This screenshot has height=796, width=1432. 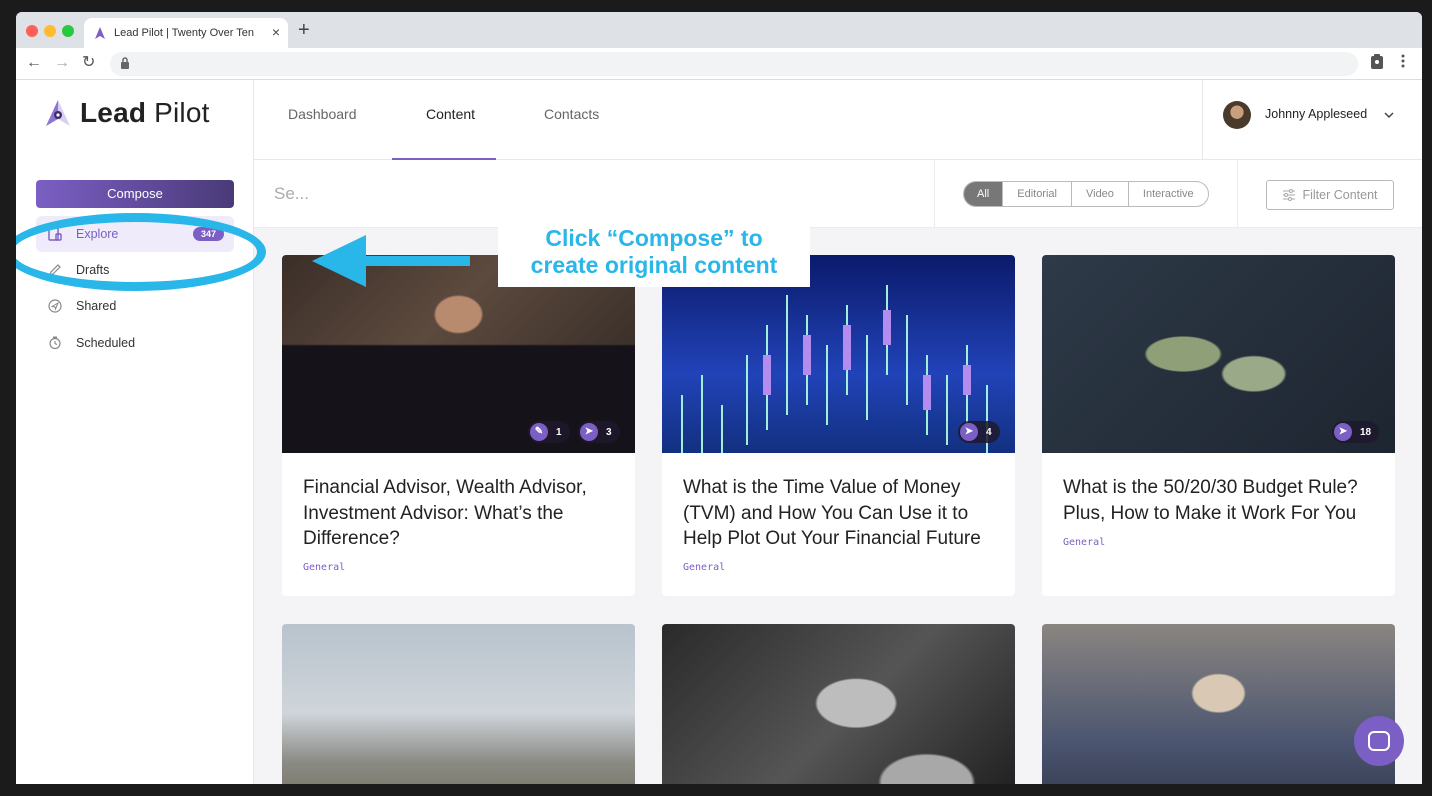 I want to click on clock-icon, so click(x=55, y=343).